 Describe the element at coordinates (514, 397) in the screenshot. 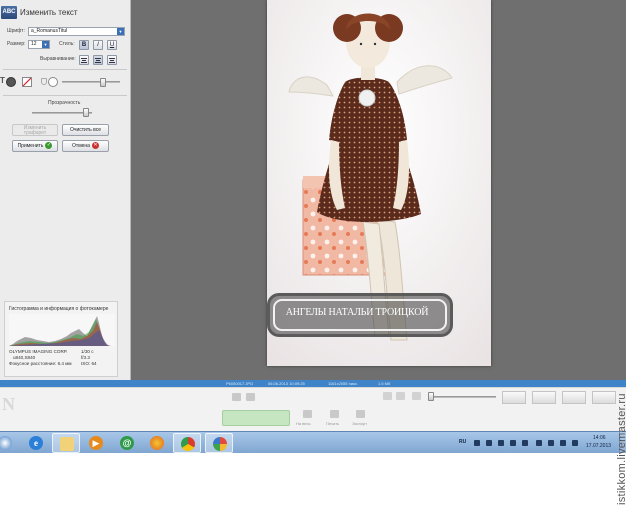

I see `people-button` at that location.